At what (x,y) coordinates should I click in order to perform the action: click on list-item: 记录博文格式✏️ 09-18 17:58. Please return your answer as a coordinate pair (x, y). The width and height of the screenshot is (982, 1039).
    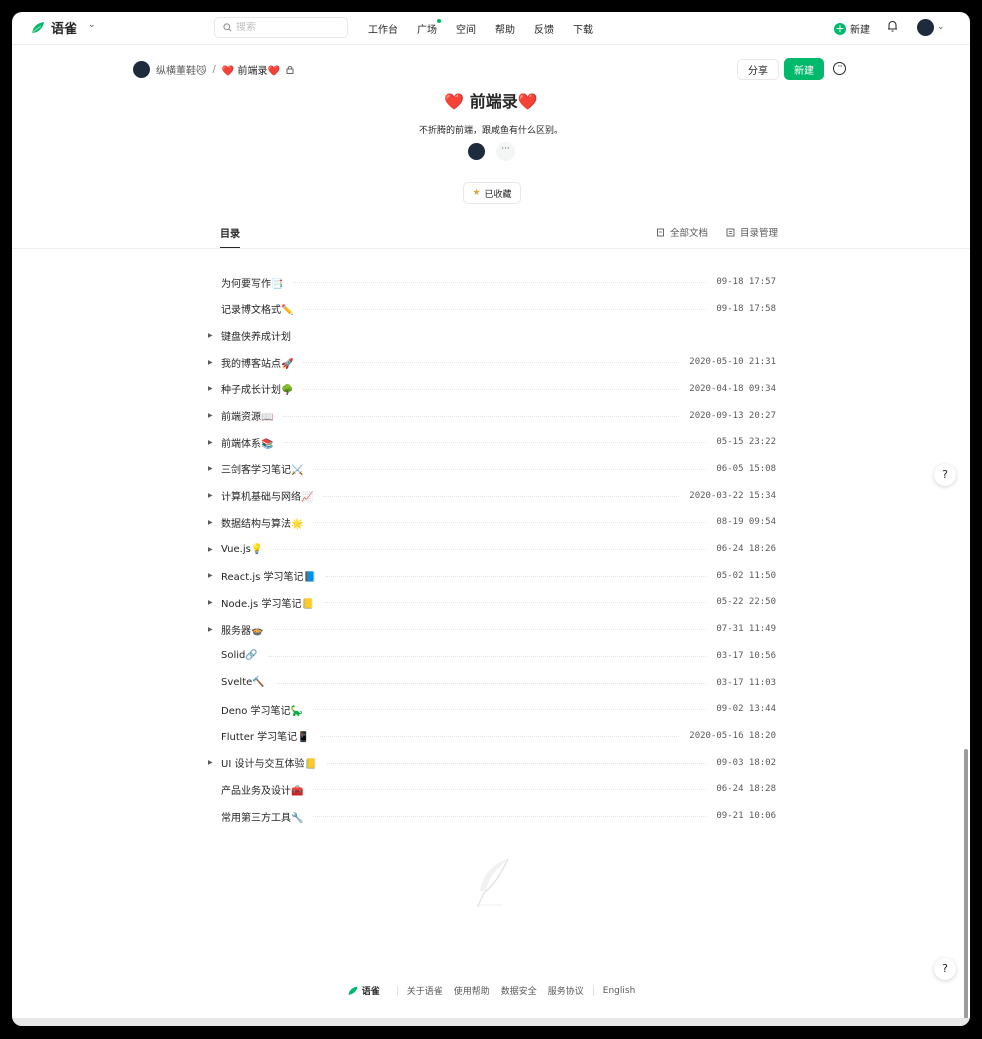
    Looking at the image, I should click on (492, 309).